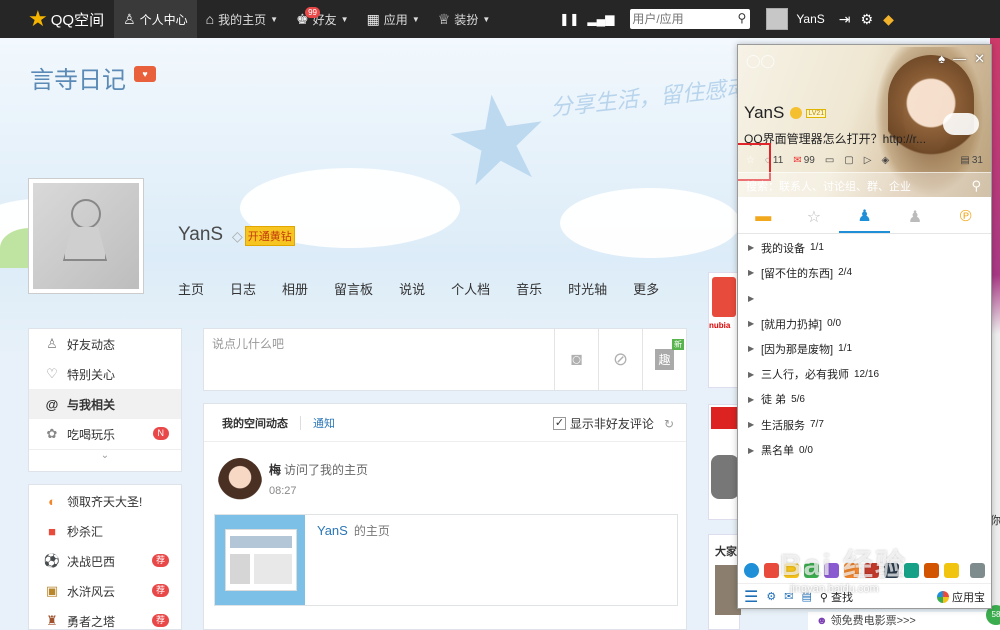  I want to click on wallet-button: ◈, so click(885, 160).